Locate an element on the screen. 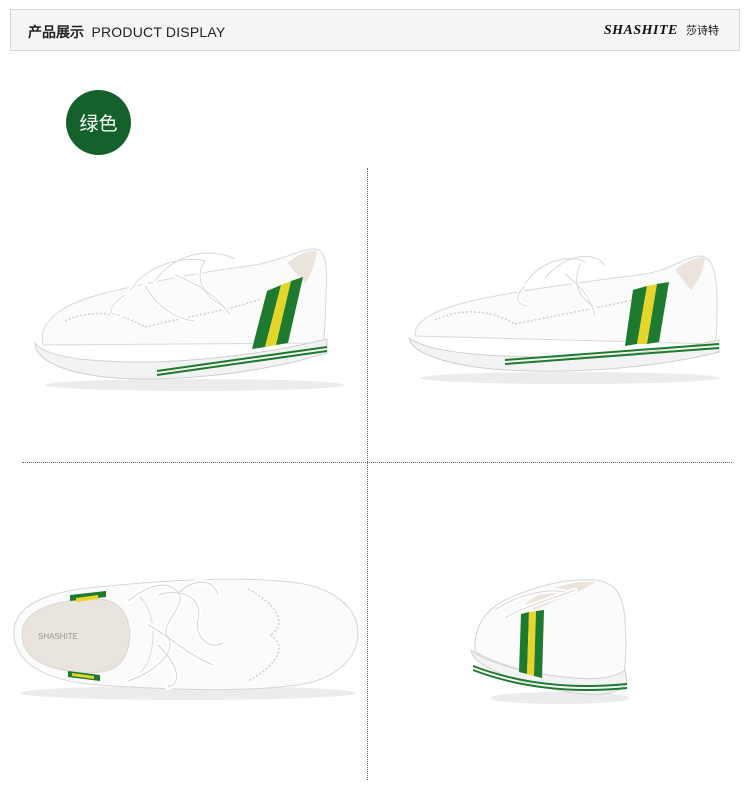  section-header: 产品展示 PRODUCT DISPLAY SHASHITE 莎诗特 is located at coordinates (375, 30).